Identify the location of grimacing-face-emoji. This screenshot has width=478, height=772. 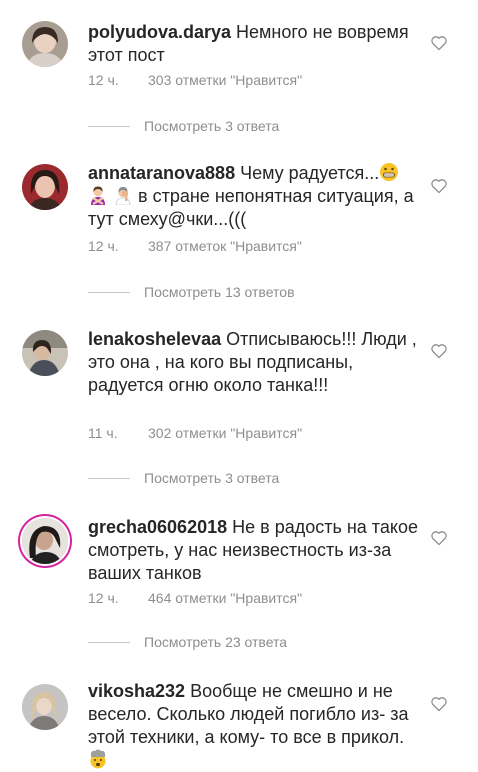
(389, 172).